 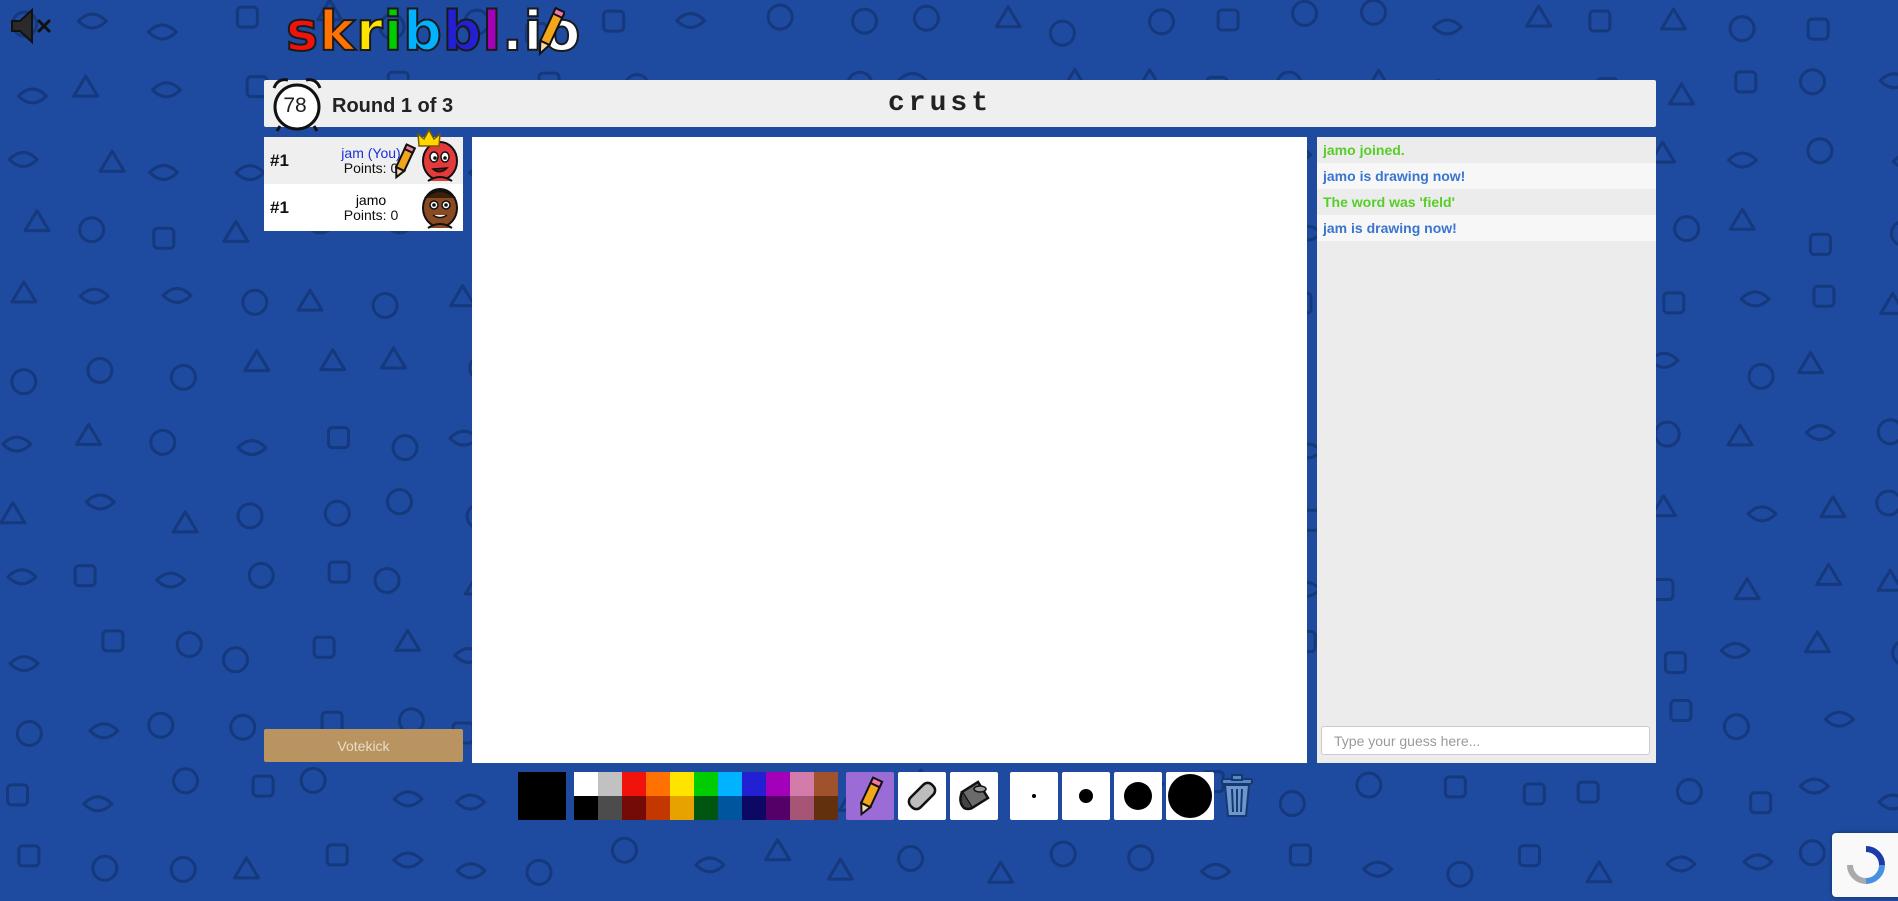 I want to click on player-points: Points: 0, so click(x=371, y=215).